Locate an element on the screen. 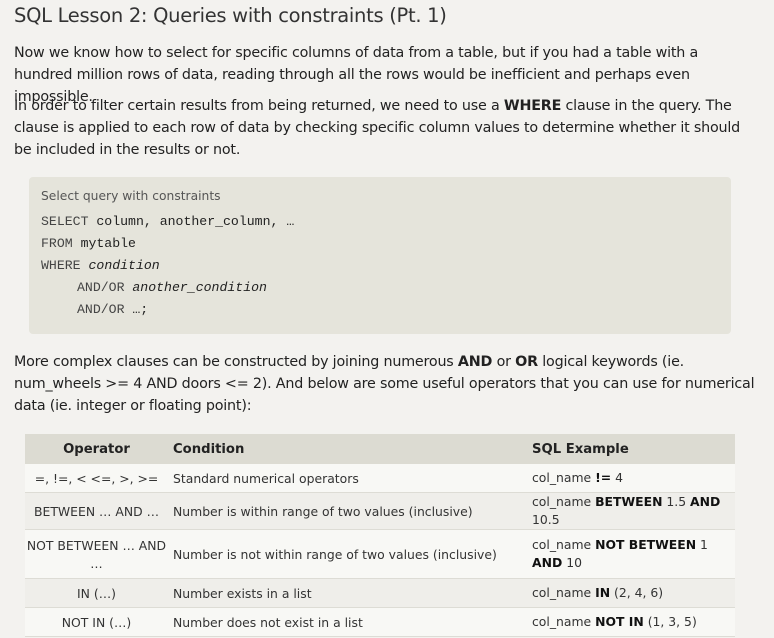 This screenshot has height=638, width=774. sql-text: 1.5 is located at coordinates (676, 501).